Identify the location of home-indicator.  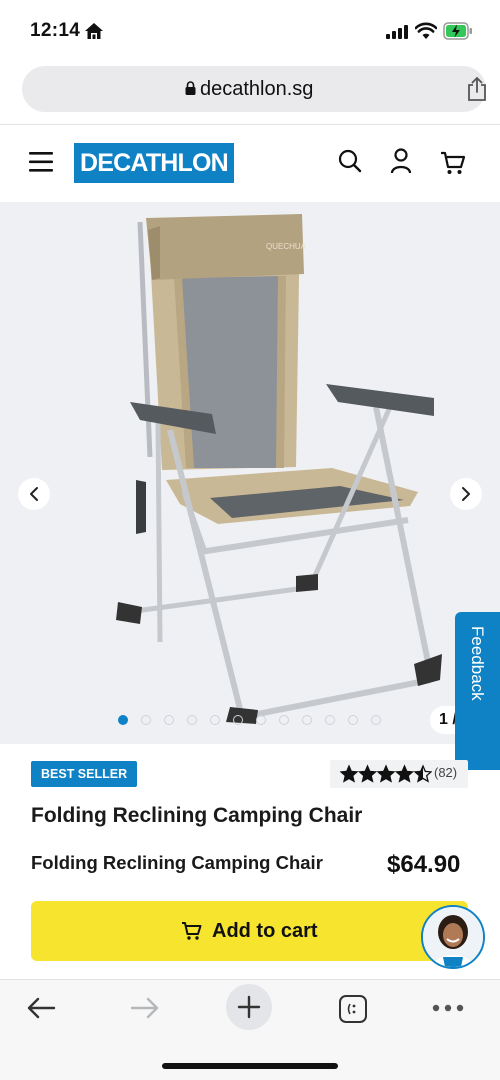
(250, 1066).